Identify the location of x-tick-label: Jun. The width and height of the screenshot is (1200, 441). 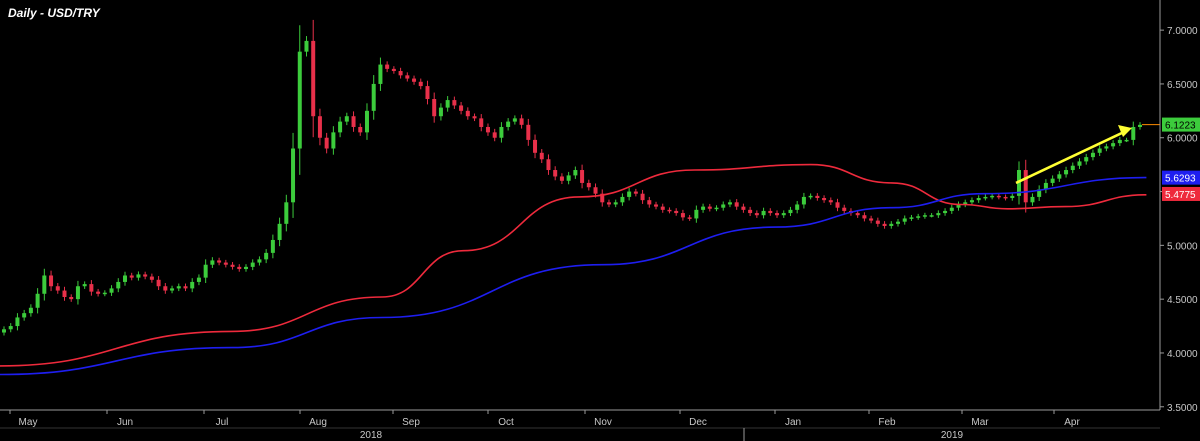
(125, 422).